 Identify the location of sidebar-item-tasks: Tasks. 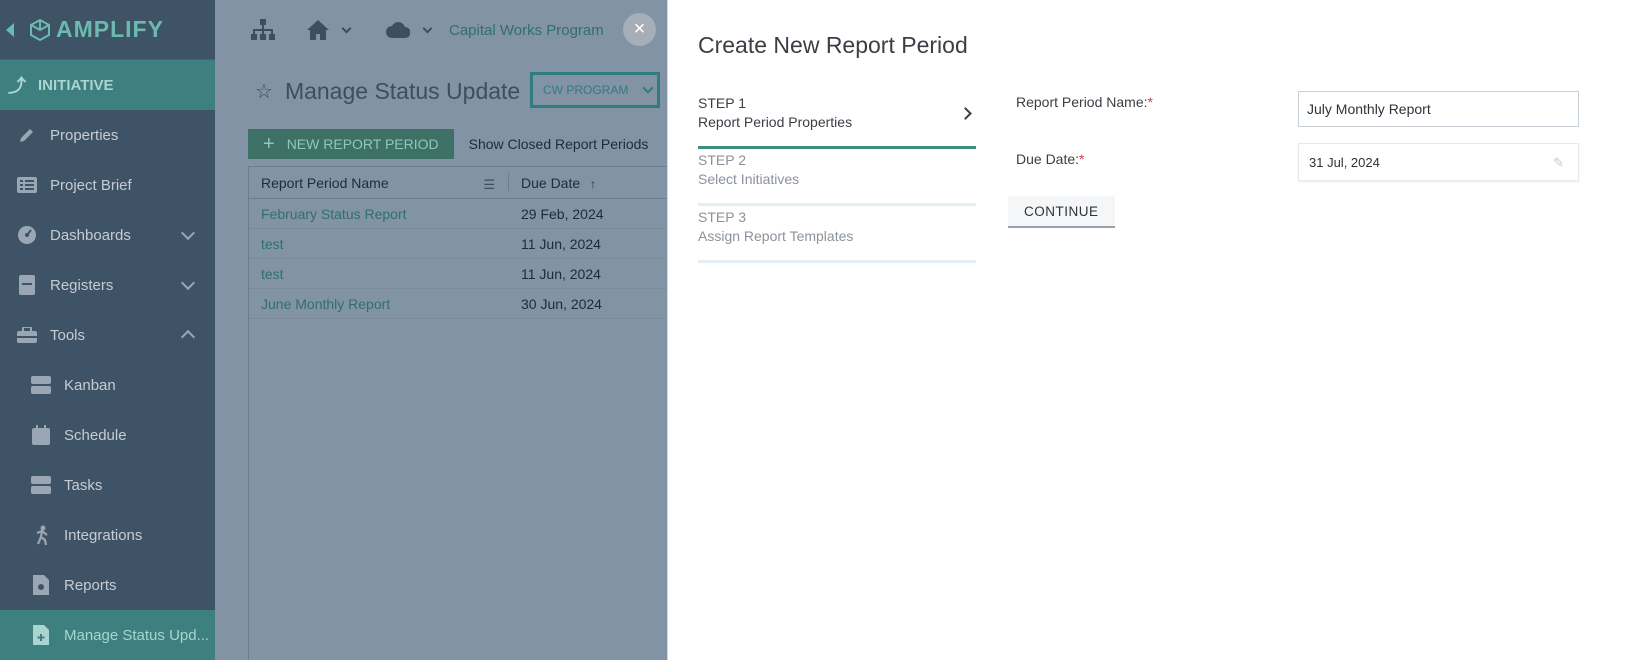
(107, 485).